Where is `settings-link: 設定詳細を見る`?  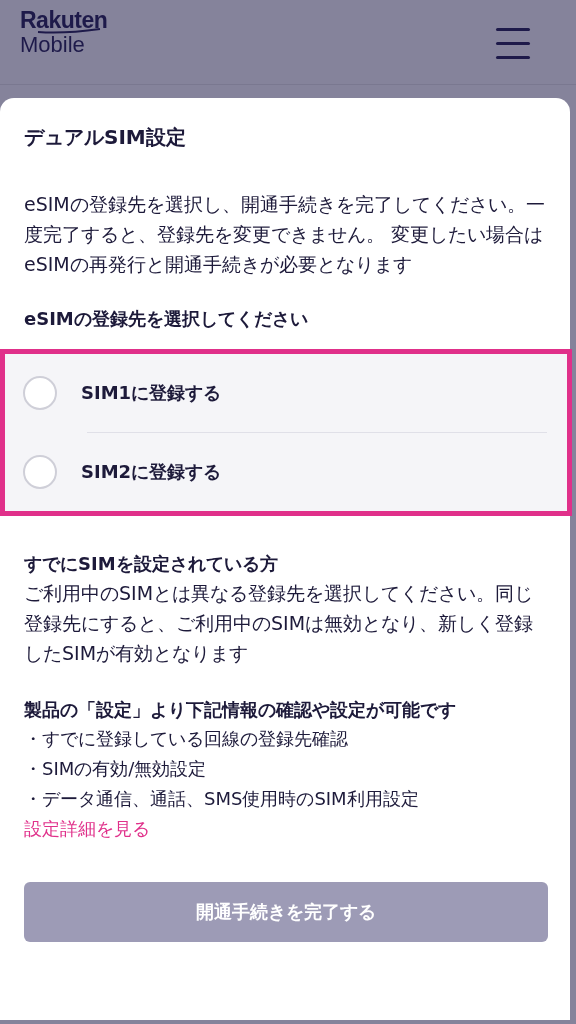 settings-link: 設定詳細を見る is located at coordinates (85, 829).